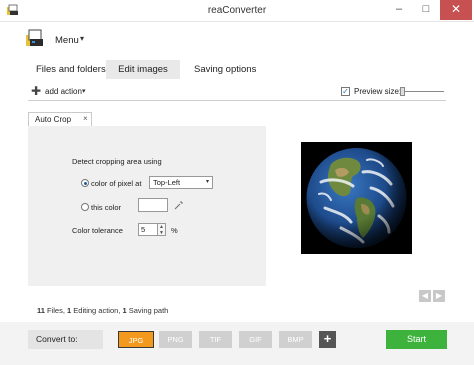 The width and height of the screenshot is (474, 365). I want to click on pixel-position-value: Top-Left, so click(167, 182).